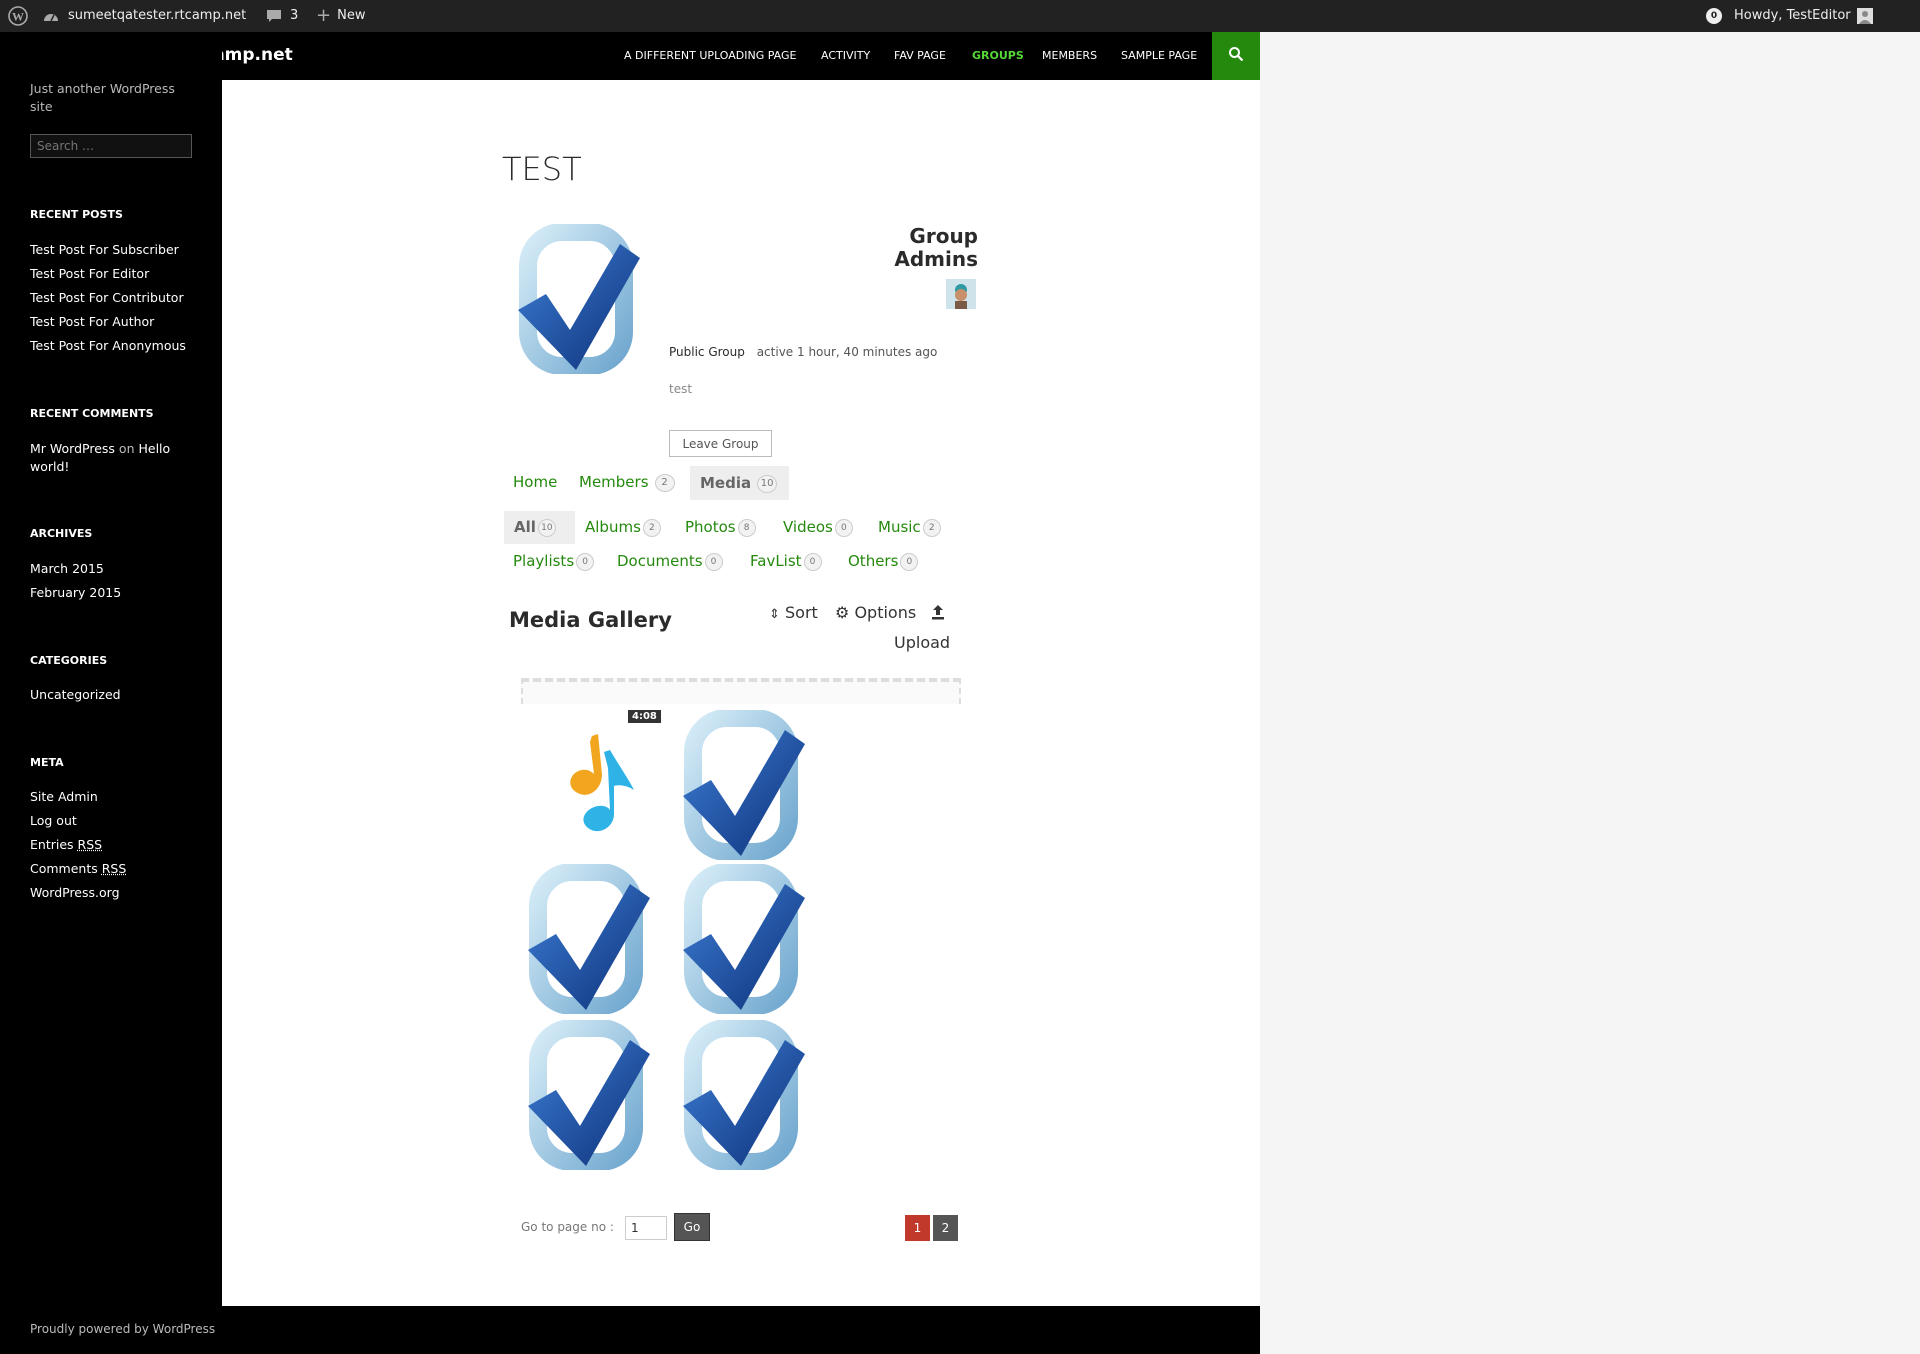  I want to click on recent-post-link: Test Post For Contributor, so click(107, 297).